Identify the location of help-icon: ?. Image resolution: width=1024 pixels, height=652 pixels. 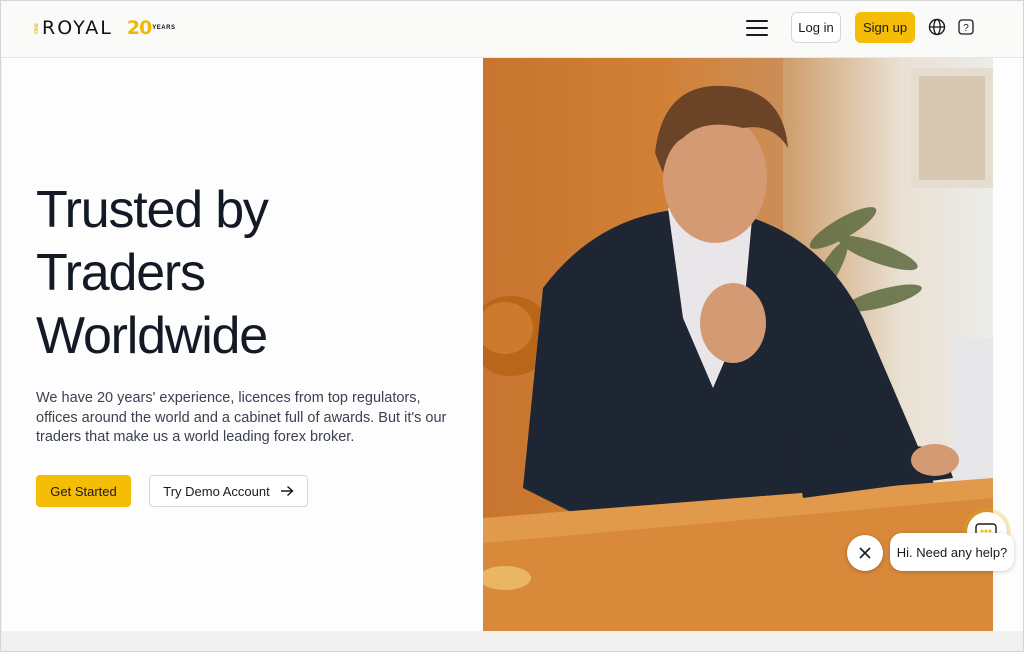
(966, 27).